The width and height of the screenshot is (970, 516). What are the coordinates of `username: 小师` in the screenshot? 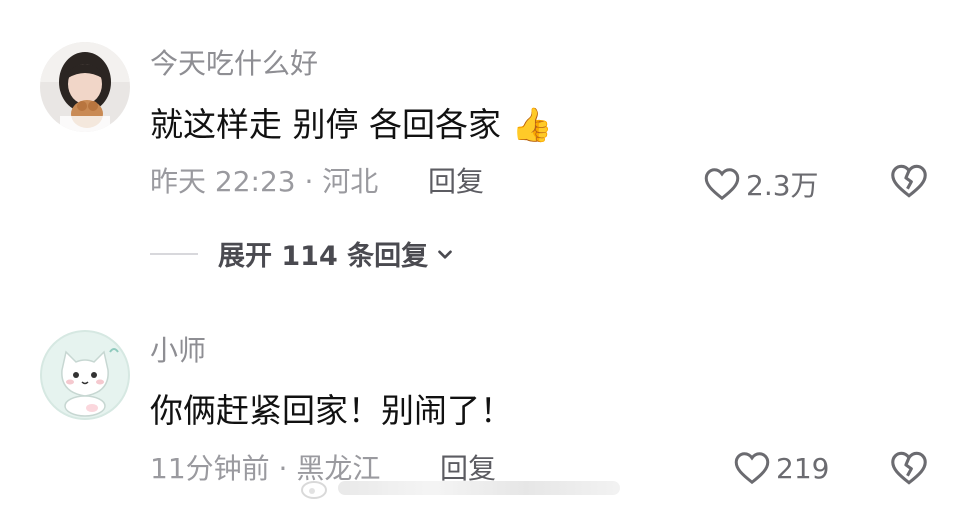 It's located at (178, 351).